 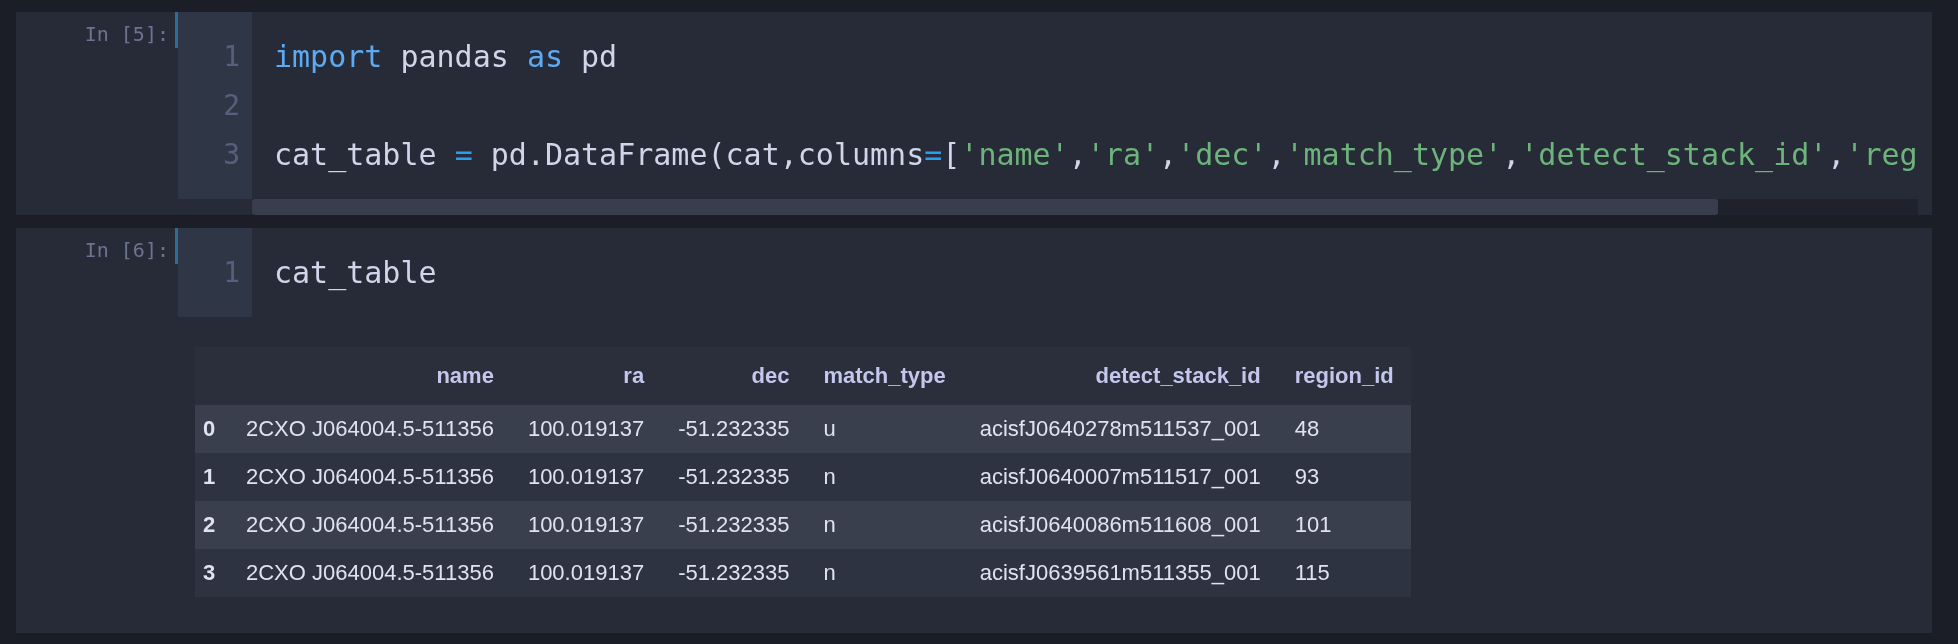 What do you see at coordinates (209, 524) in the screenshot?
I see `row-index: 2` at bounding box center [209, 524].